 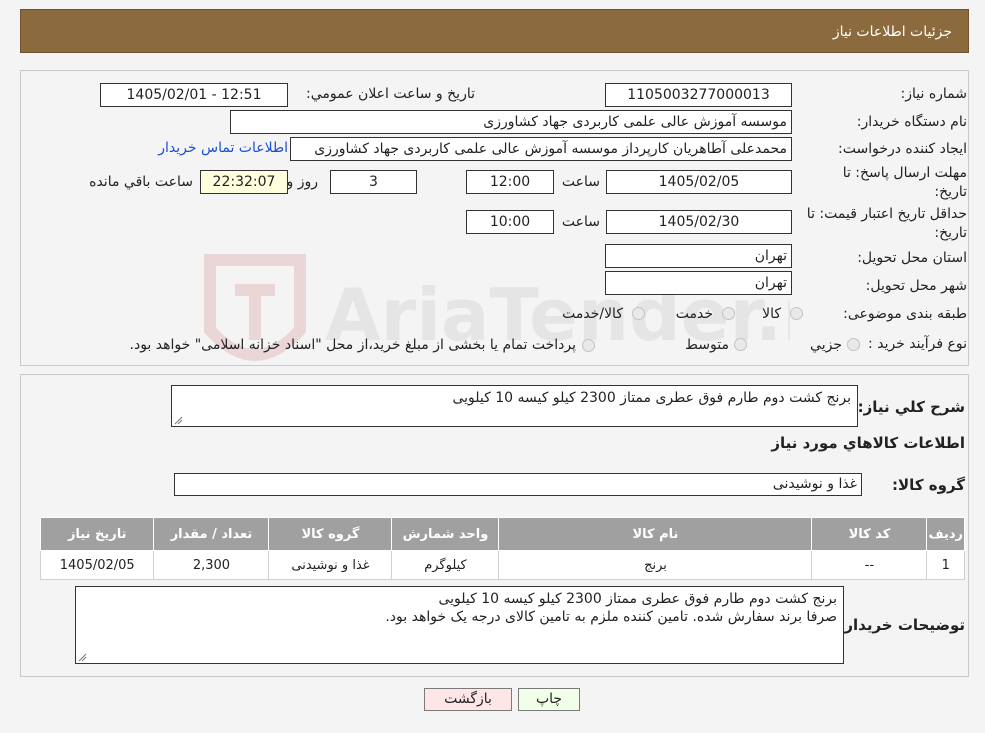 What do you see at coordinates (904, 173) in the screenshot?
I see `deadline-label-line1: مهلت ارسال پاسخ: تا` at bounding box center [904, 173].